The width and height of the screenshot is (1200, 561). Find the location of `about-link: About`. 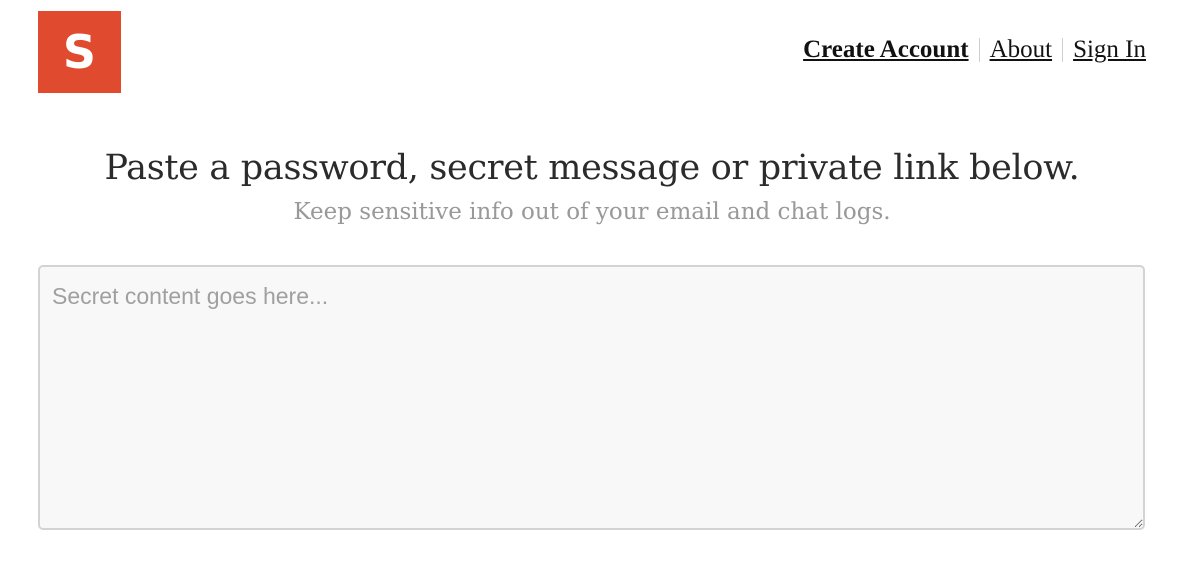

about-link: About is located at coordinates (1021, 50).